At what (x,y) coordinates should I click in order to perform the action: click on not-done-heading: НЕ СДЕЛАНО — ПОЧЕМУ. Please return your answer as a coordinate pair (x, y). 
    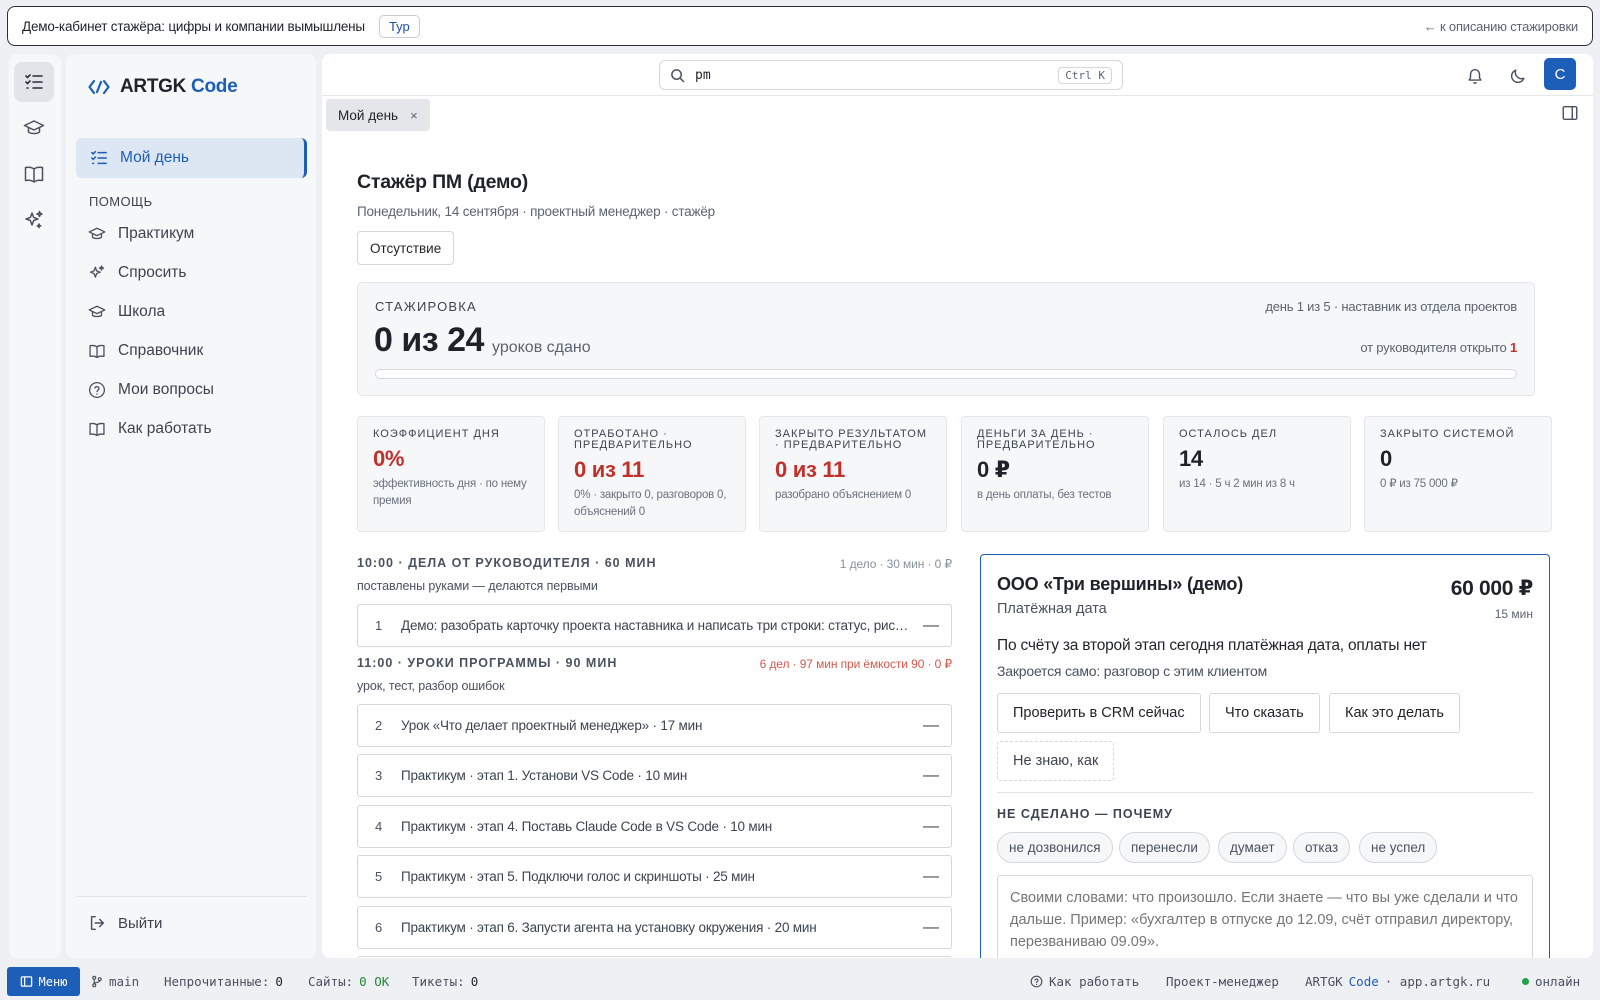
    Looking at the image, I should click on (1085, 814).